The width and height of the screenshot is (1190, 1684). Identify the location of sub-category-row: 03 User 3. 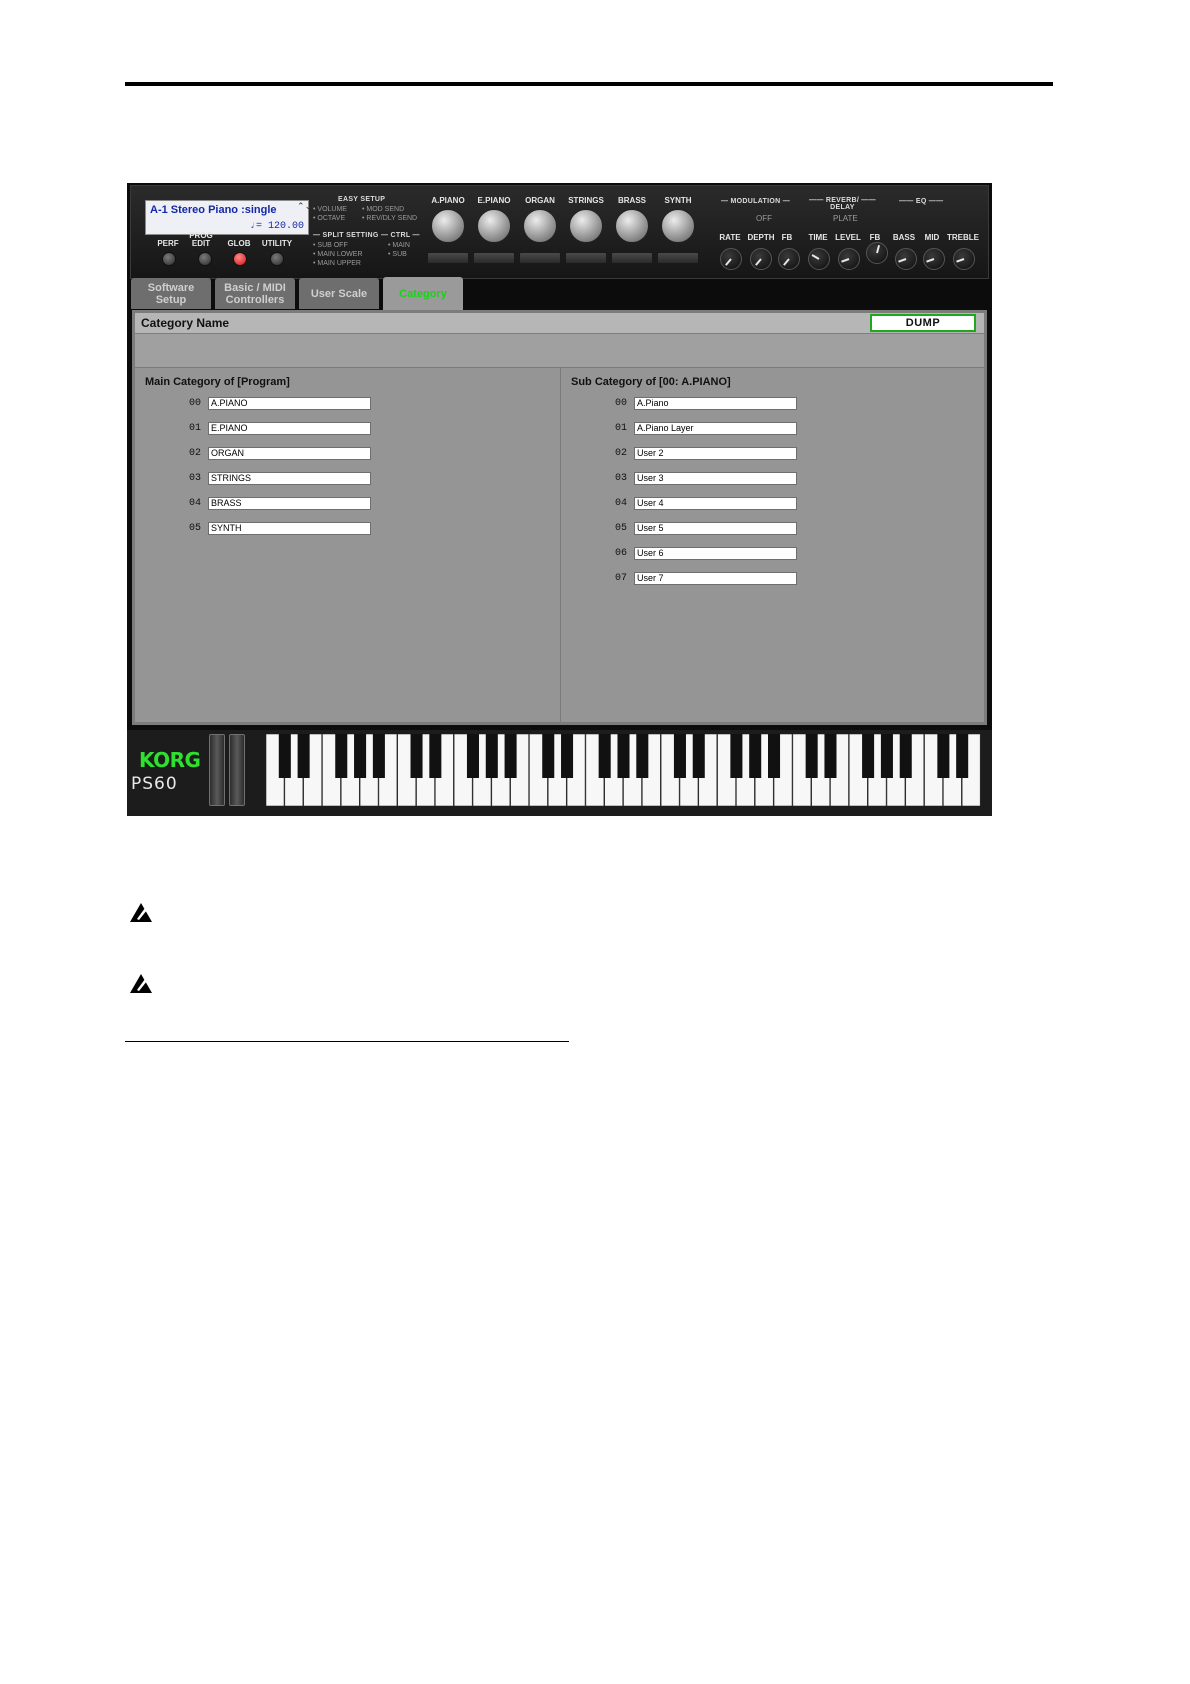
(711, 479).